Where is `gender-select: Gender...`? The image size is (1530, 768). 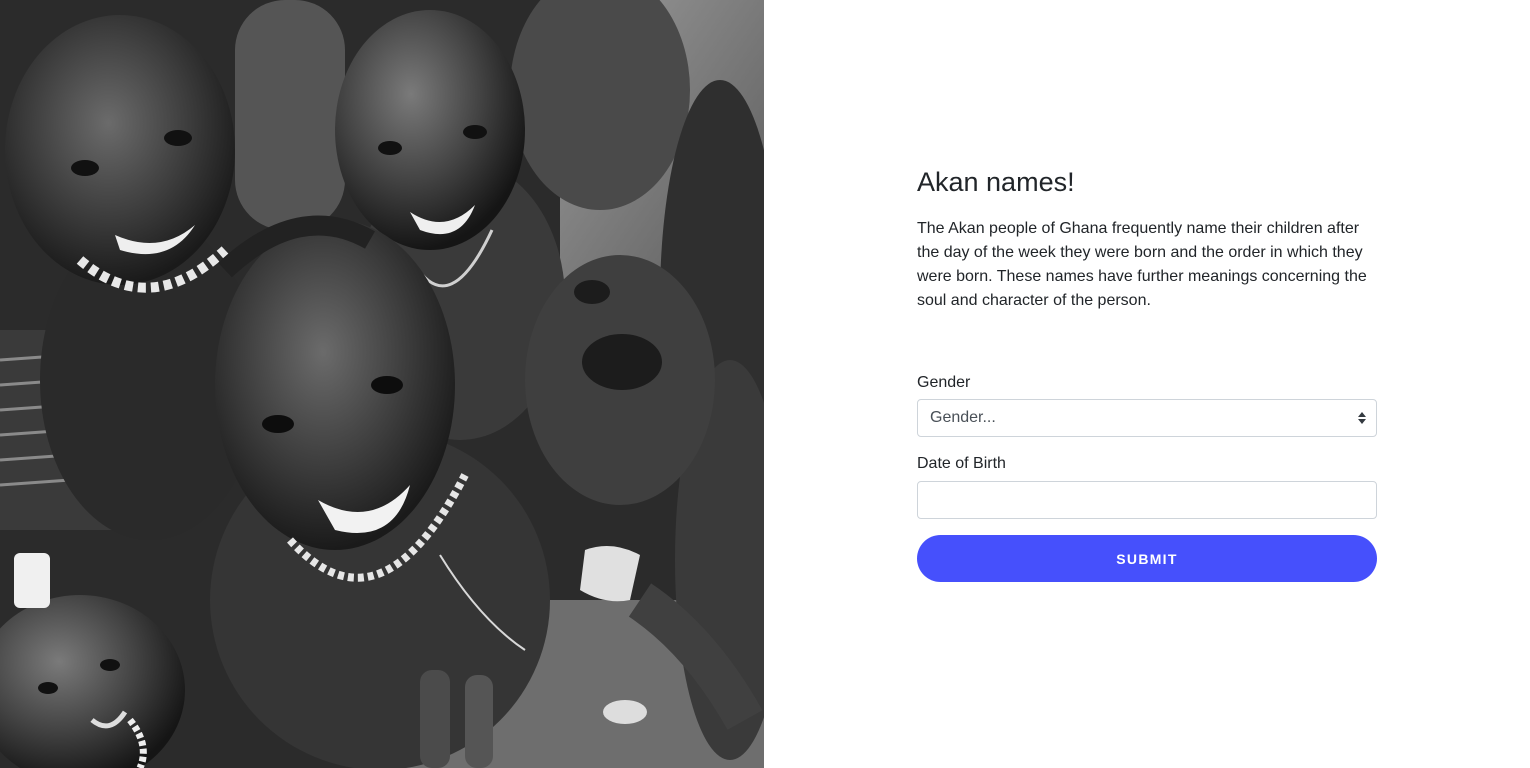 gender-select: Gender... is located at coordinates (1147, 418).